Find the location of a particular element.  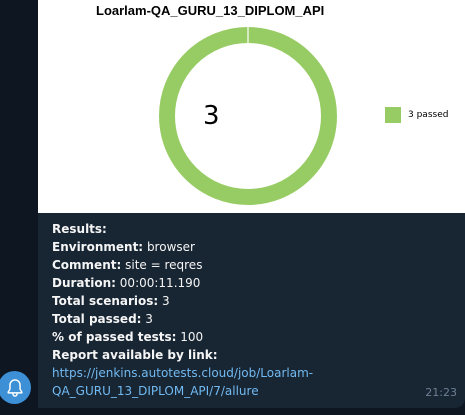

environment-label: Environment: is located at coordinates (98, 247).